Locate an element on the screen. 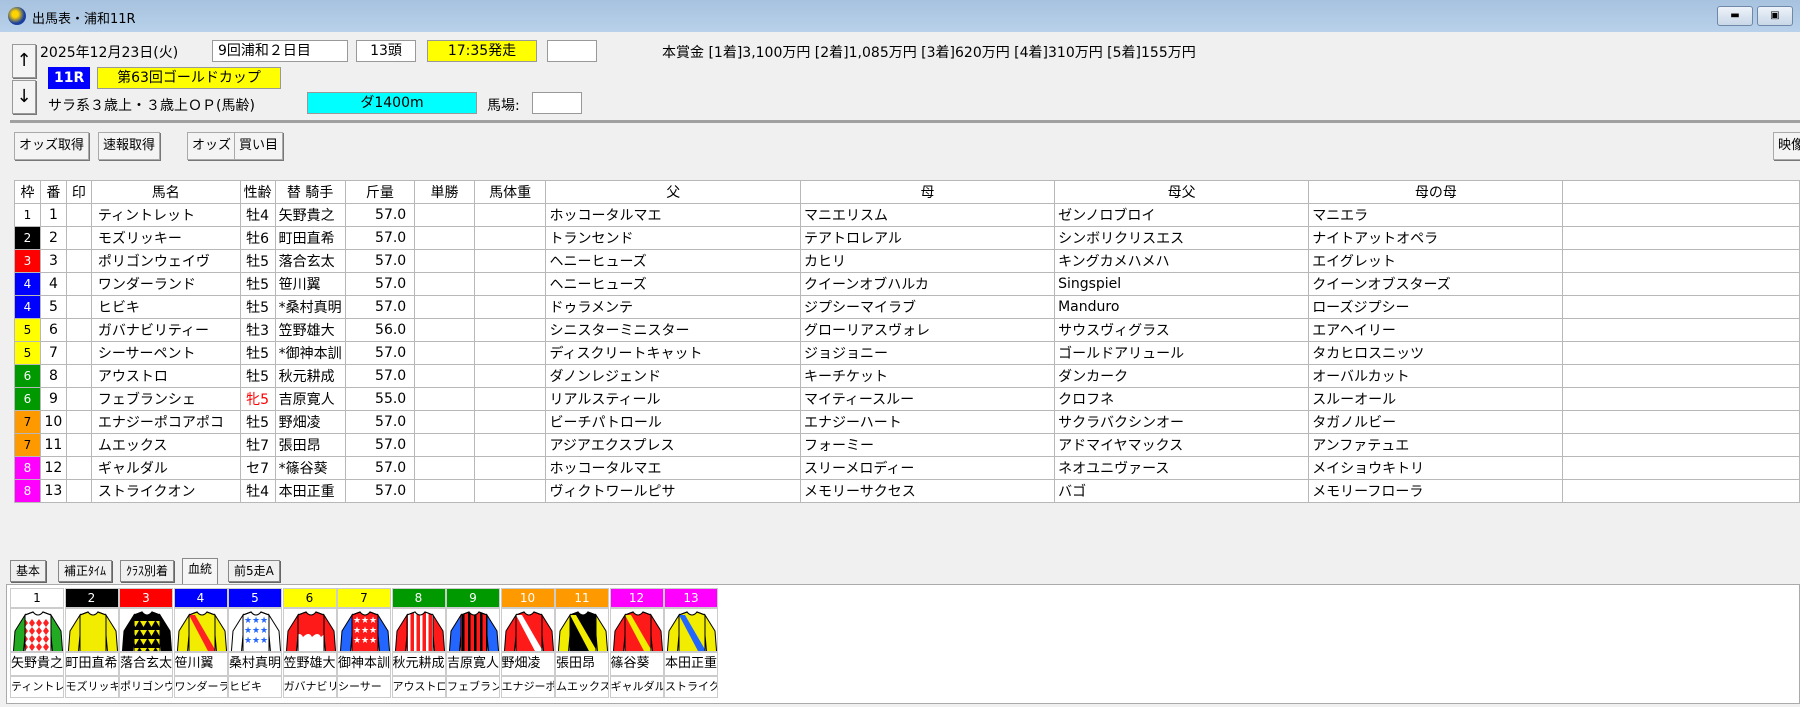  column-header: 替 騎手 is located at coordinates (310, 192).